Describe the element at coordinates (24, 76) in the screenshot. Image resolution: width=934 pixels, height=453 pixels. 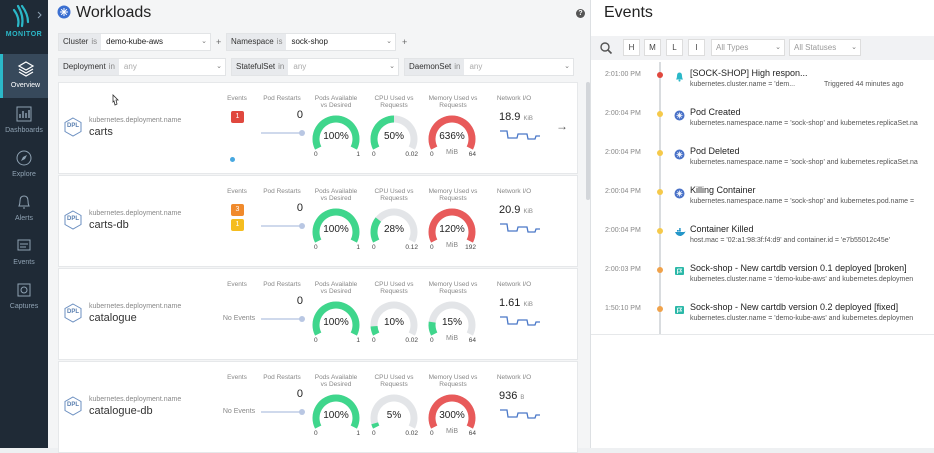
I see `nav-overview: Overview` at that location.